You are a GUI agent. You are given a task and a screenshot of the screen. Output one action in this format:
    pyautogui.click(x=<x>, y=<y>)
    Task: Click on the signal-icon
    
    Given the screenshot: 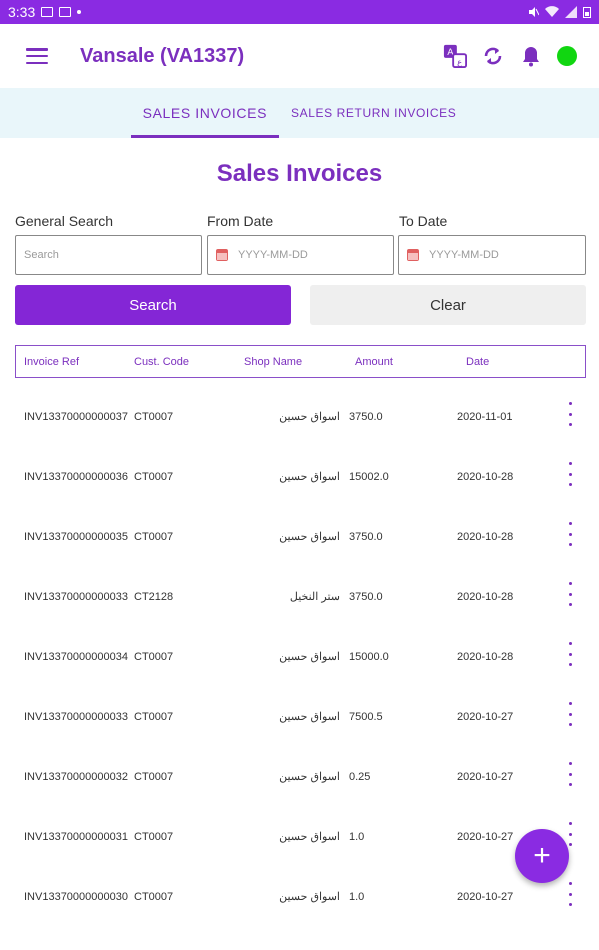 What is the action you would take?
    pyautogui.click(x=571, y=12)
    